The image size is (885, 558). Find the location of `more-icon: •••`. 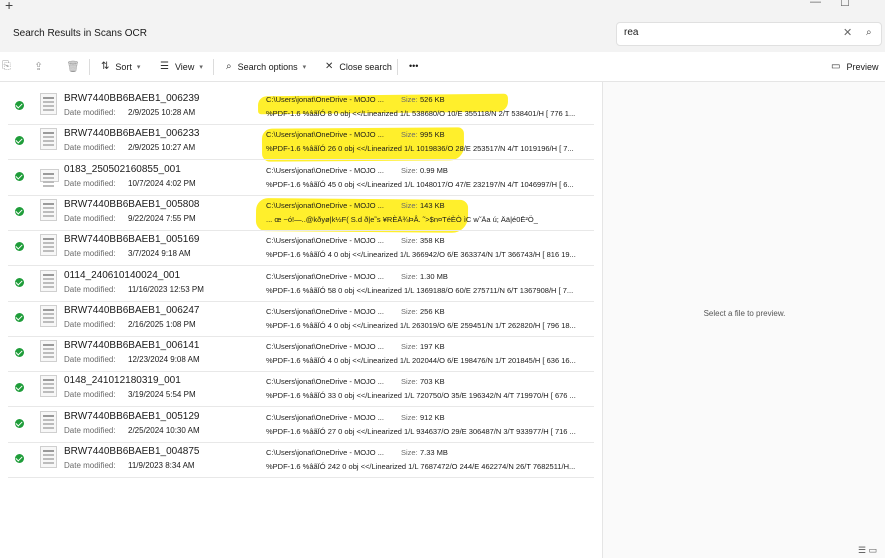

more-icon: ••• is located at coordinates (414, 66).